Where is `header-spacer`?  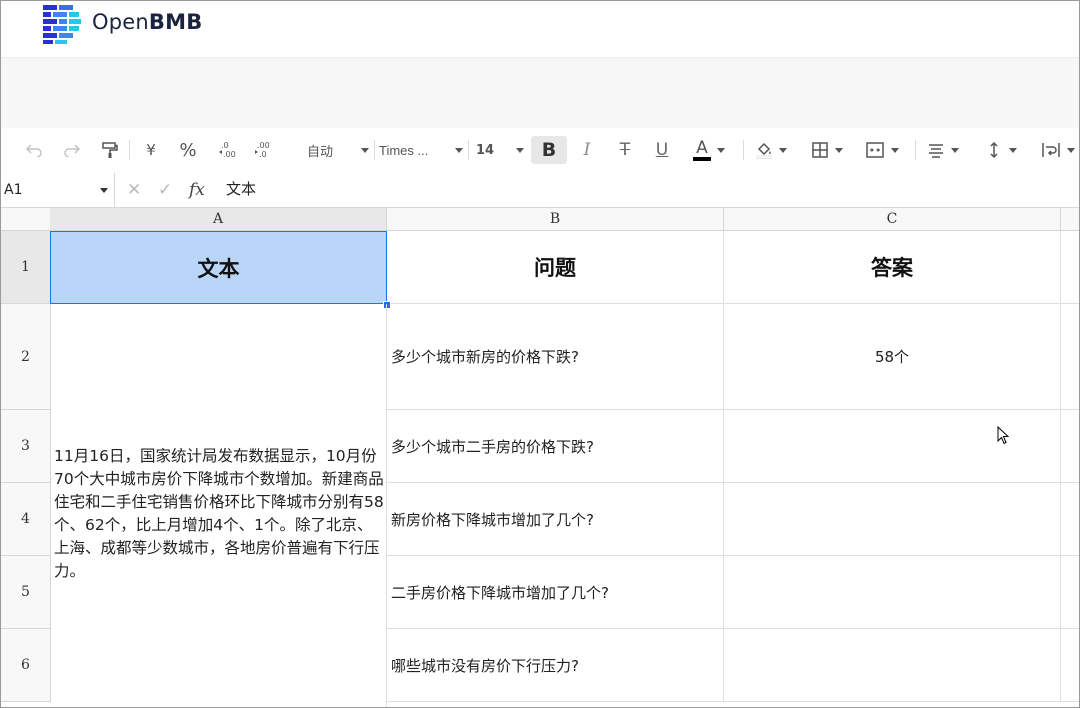 header-spacer is located at coordinates (540, 93).